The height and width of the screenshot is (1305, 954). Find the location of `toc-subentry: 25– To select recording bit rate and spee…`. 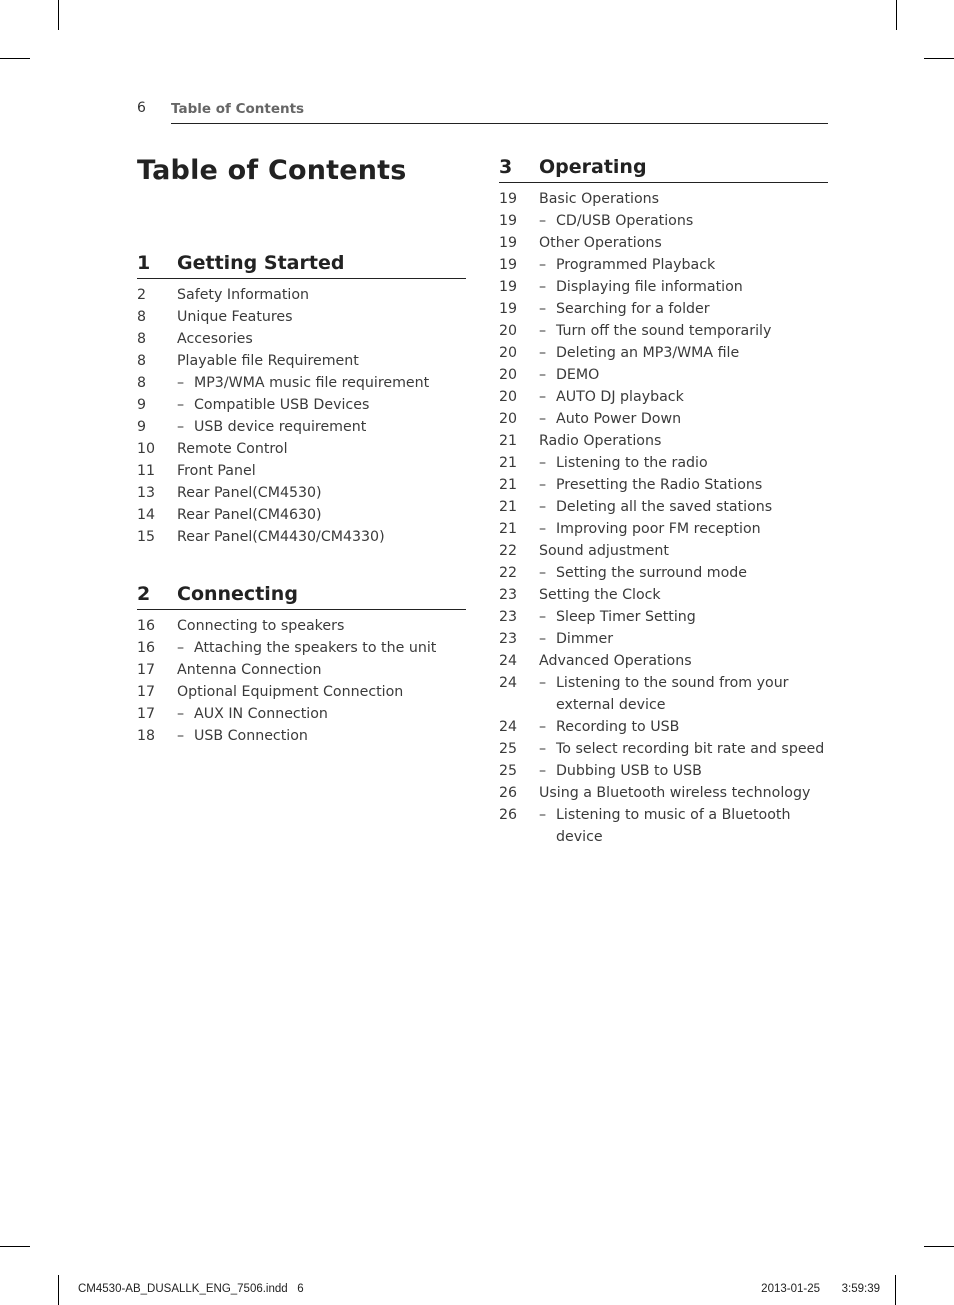

toc-subentry: 25– To select recording bit rate and spee… is located at coordinates (663, 749).